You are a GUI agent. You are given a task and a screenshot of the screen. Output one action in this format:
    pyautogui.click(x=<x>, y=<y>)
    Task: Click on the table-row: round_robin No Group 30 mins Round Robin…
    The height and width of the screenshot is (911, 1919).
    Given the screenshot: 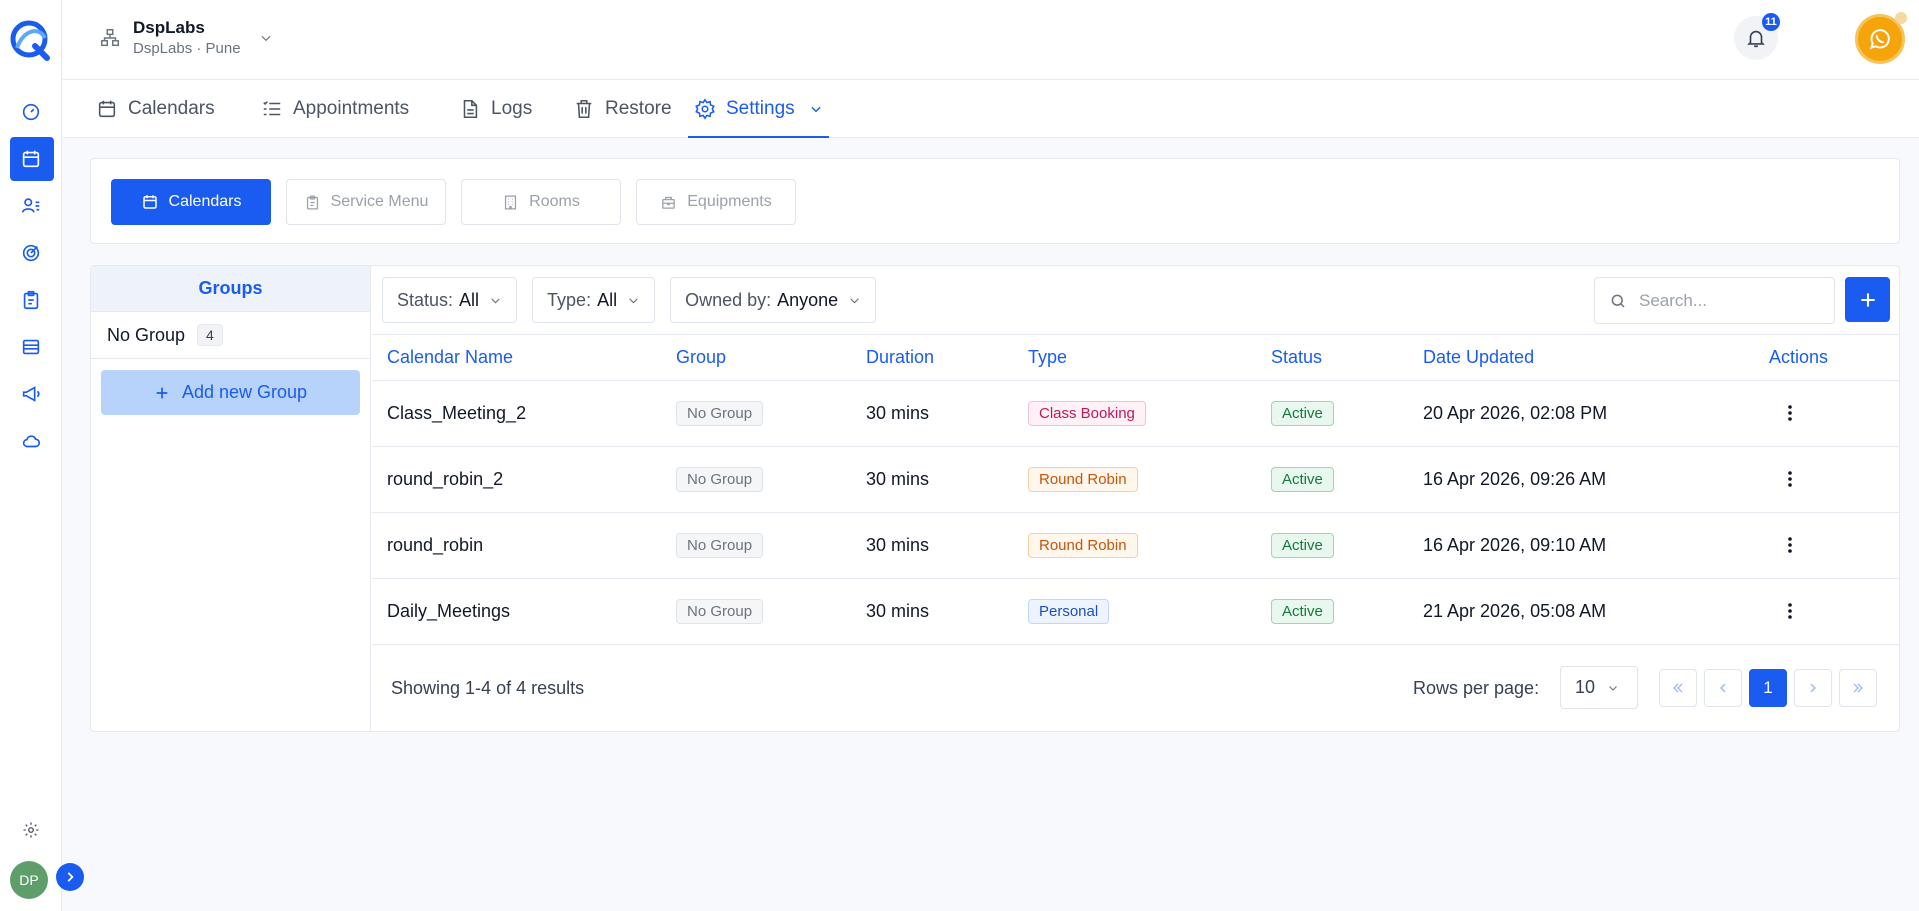 What is the action you would take?
    pyautogui.click(x=1135, y=545)
    